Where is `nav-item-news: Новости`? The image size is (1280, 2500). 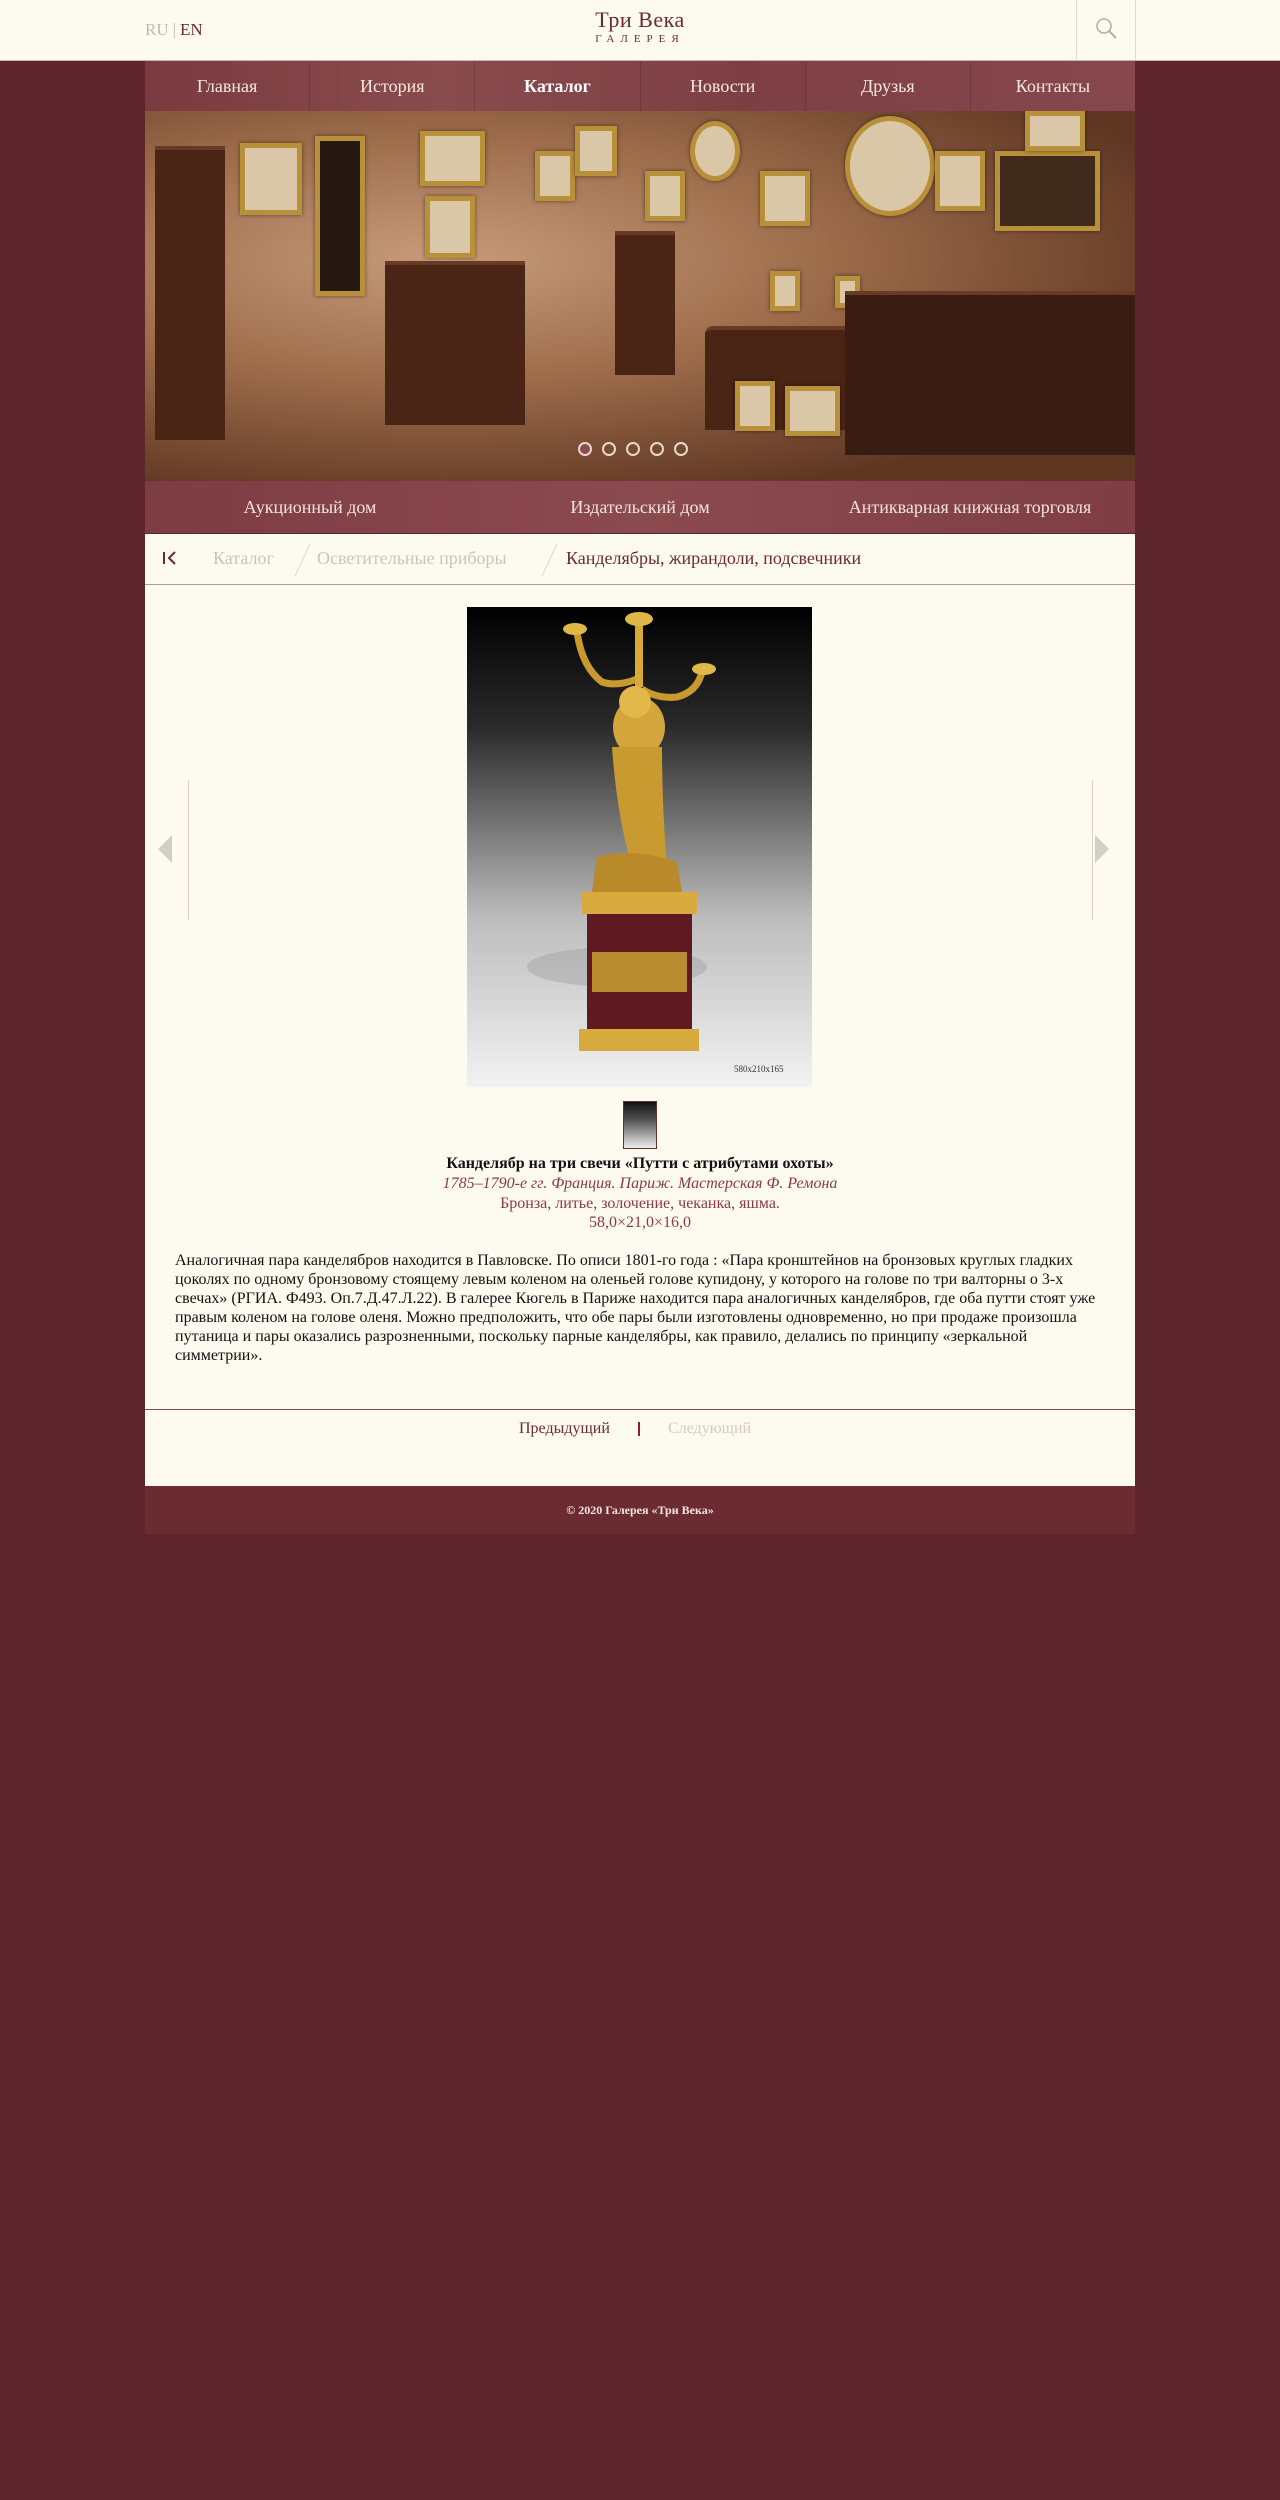 nav-item-news: Новости is located at coordinates (723, 86).